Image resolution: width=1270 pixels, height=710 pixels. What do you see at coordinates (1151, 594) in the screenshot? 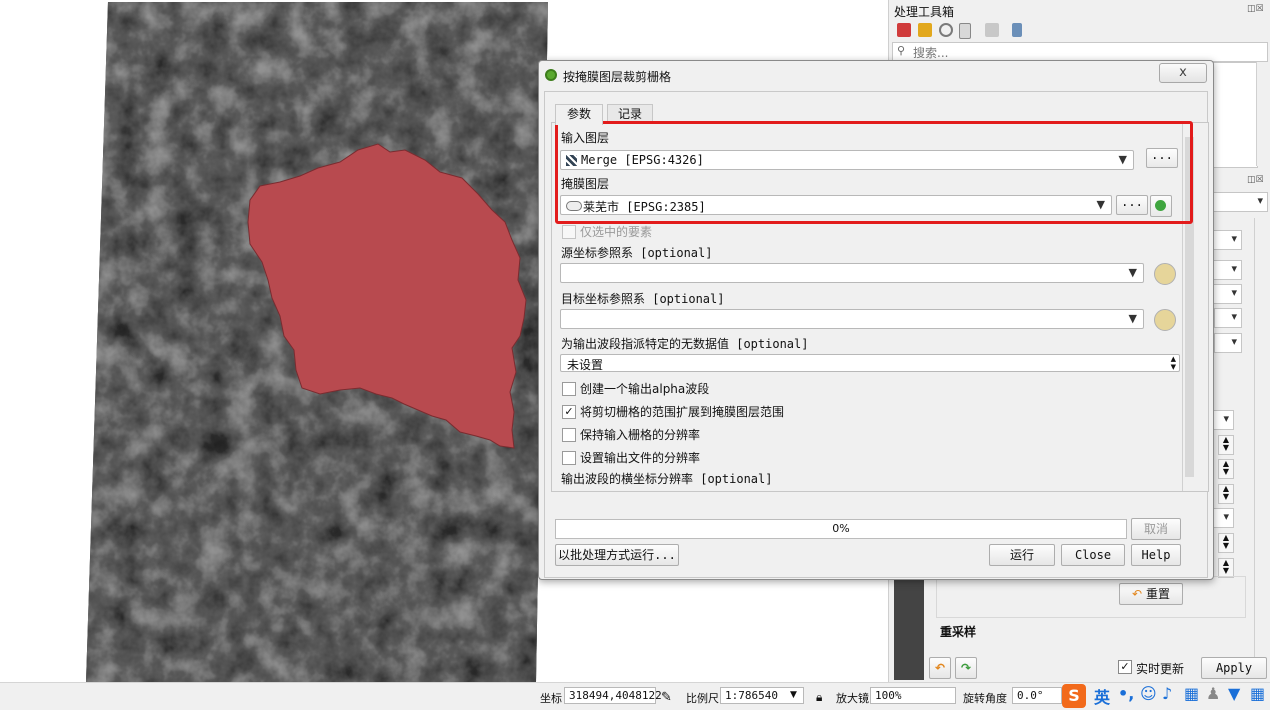
I see `reset-button: ↶ 重置` at bounding box center [1151, 594].